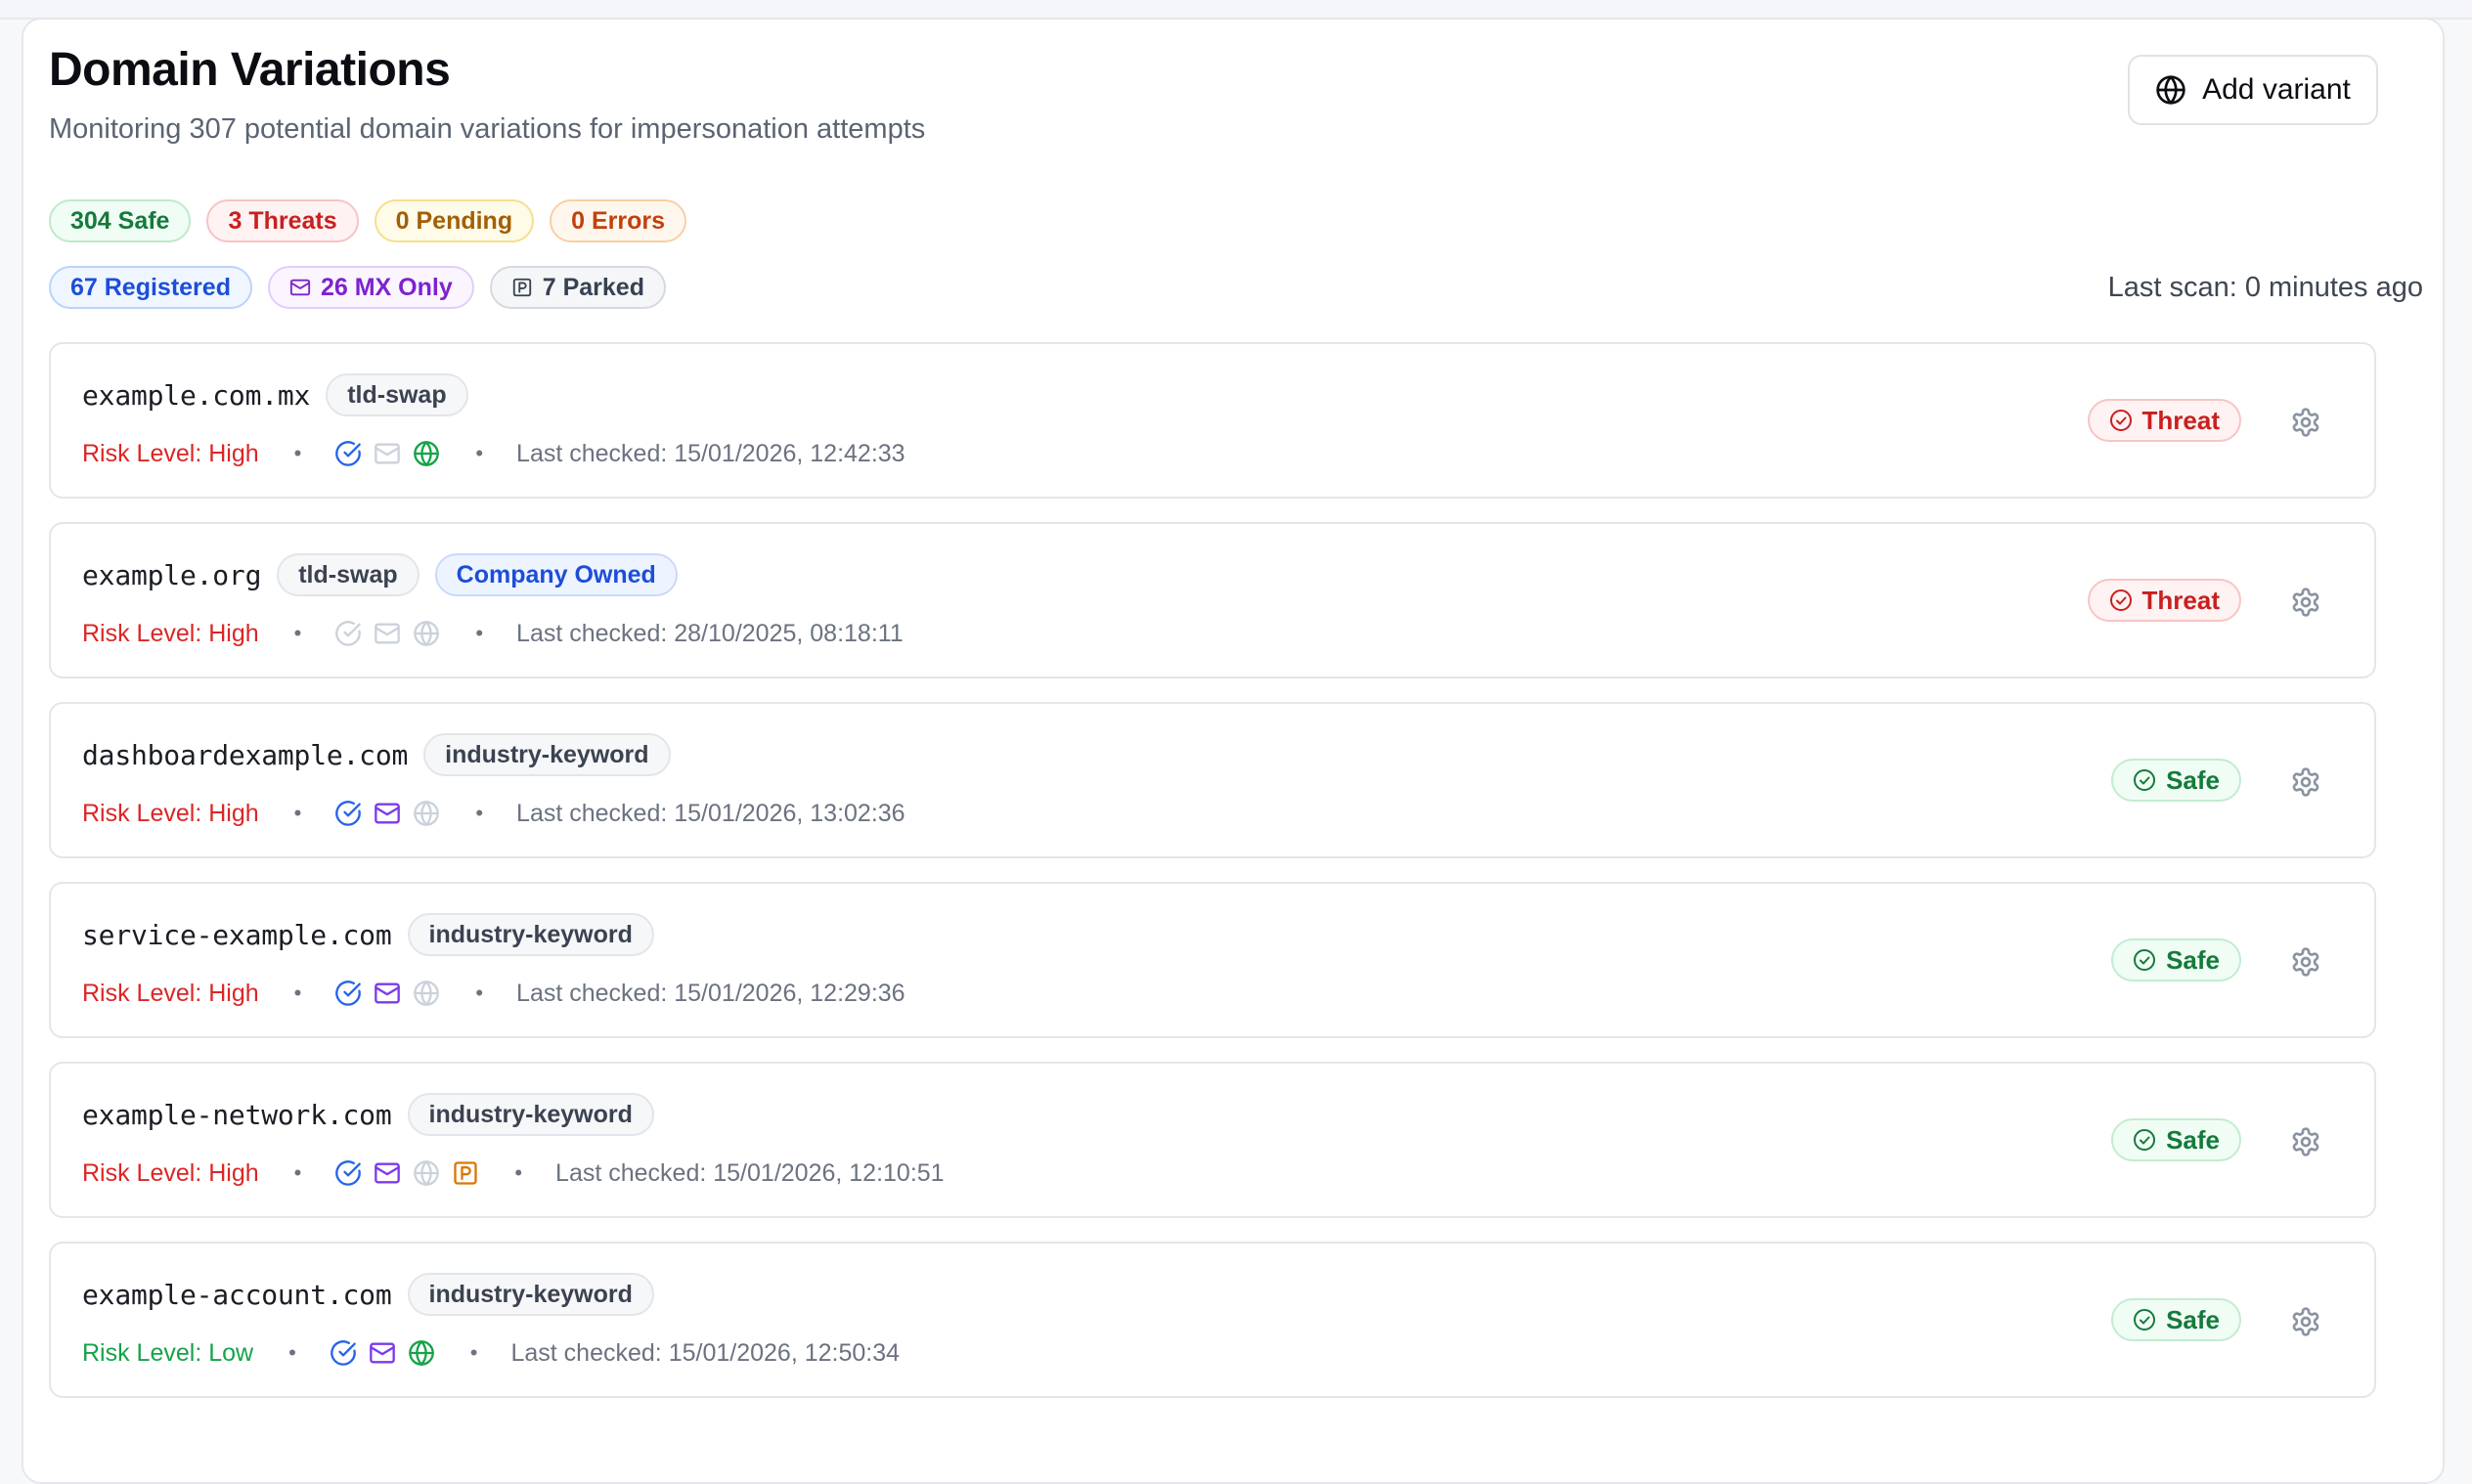 The height and width of the screenshot is (1484, 2472). I want to click on mx-only-count-badge: 26 MX Only, so click(370, 287).